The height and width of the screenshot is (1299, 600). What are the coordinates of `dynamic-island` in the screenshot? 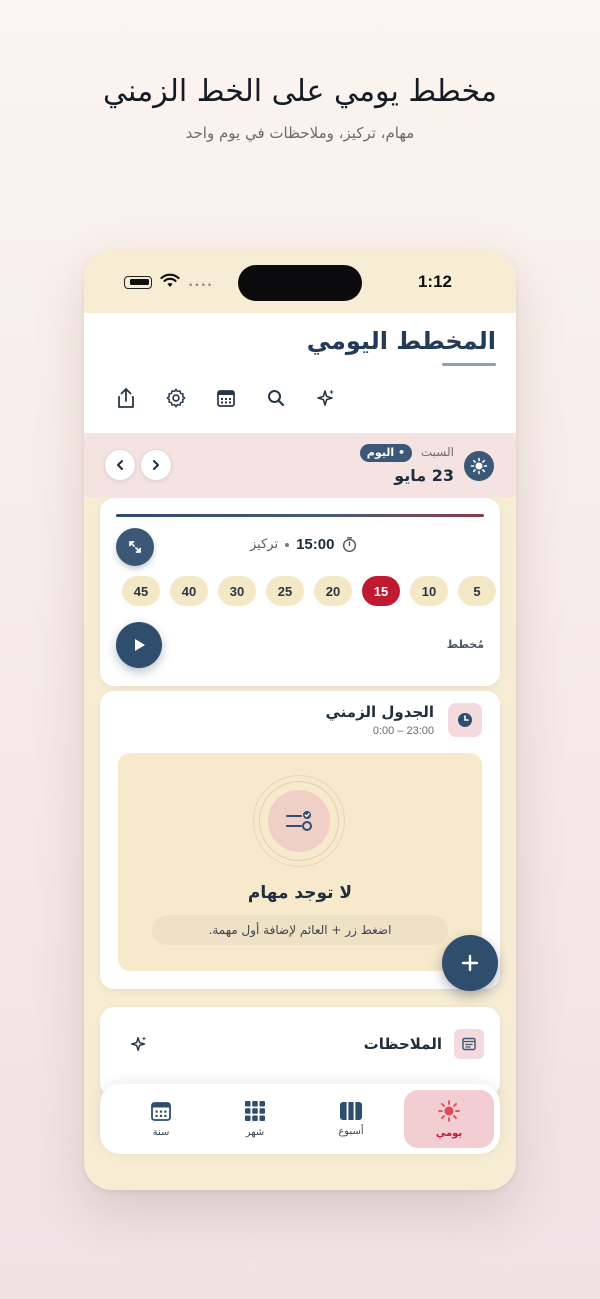 It's located at (300, 283).